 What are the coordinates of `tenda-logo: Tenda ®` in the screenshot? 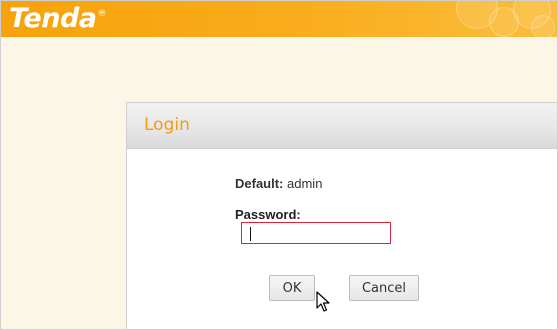 It's located at (58, 19).